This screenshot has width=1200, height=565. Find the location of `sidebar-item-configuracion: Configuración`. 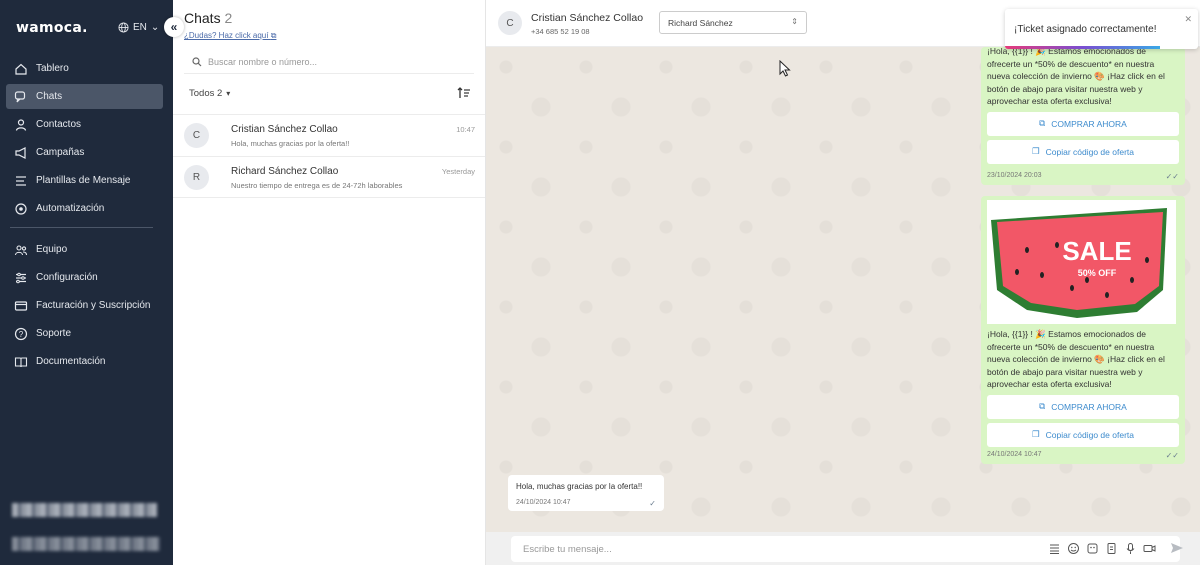

sidebar-item-configuracion: Configuración is located at coordinates (84, 277).